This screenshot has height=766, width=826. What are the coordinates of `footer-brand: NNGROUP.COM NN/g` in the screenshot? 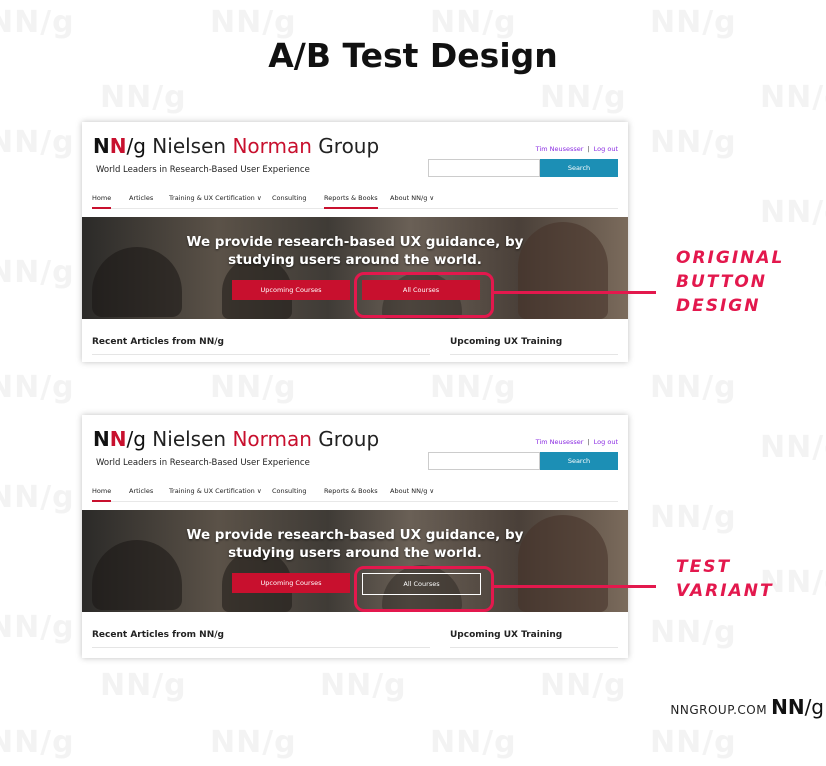 It's located at (747, 707).